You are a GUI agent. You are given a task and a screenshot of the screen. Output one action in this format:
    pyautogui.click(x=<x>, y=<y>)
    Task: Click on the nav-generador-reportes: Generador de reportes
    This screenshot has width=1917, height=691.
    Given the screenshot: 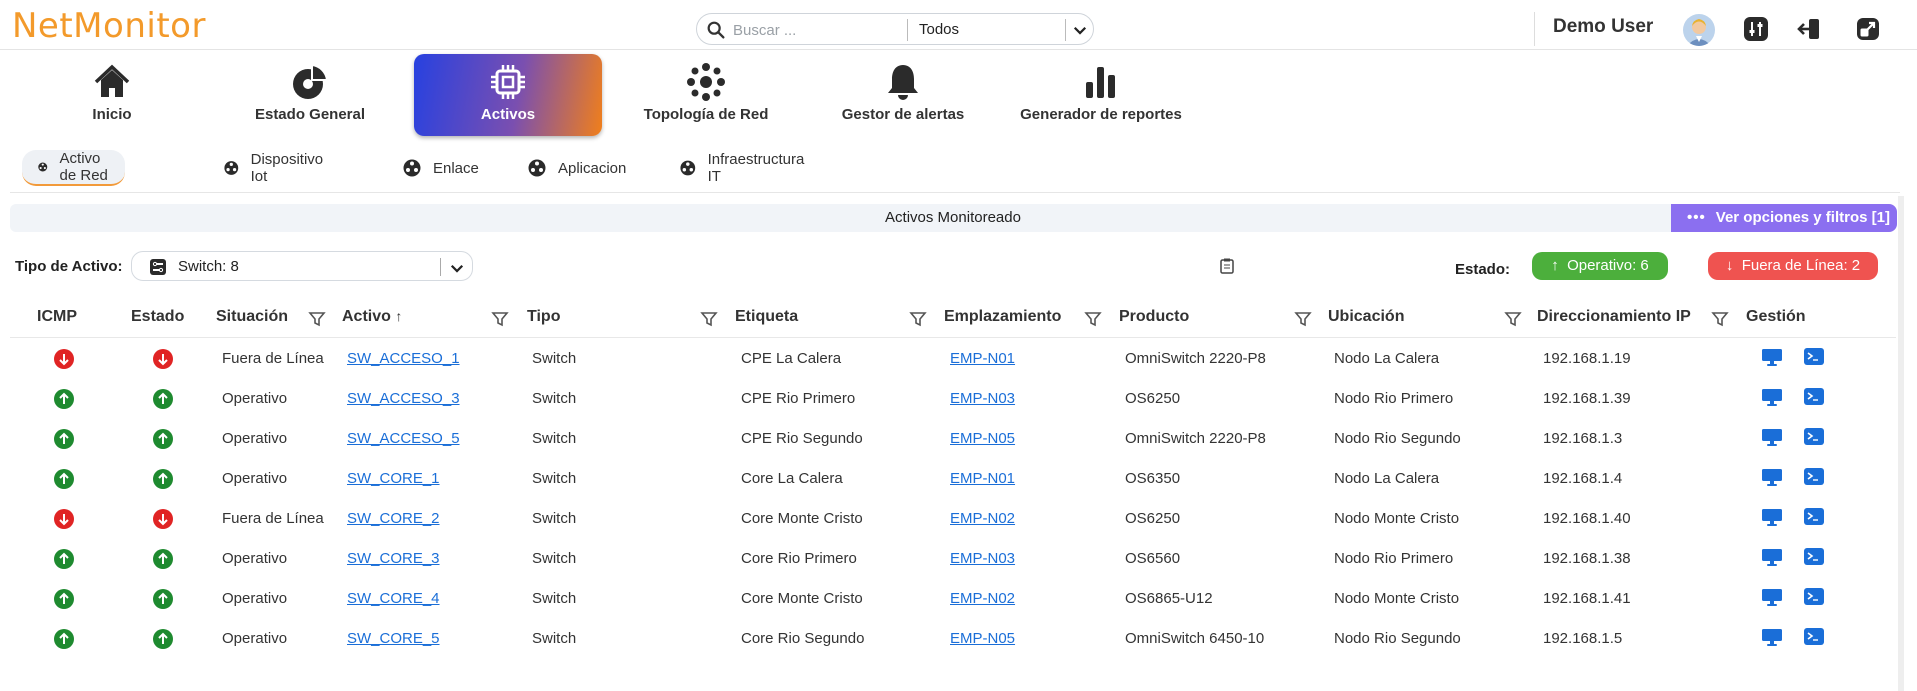 What is the action you would take?
    pyautogui.click(x=1101, y=95)
    